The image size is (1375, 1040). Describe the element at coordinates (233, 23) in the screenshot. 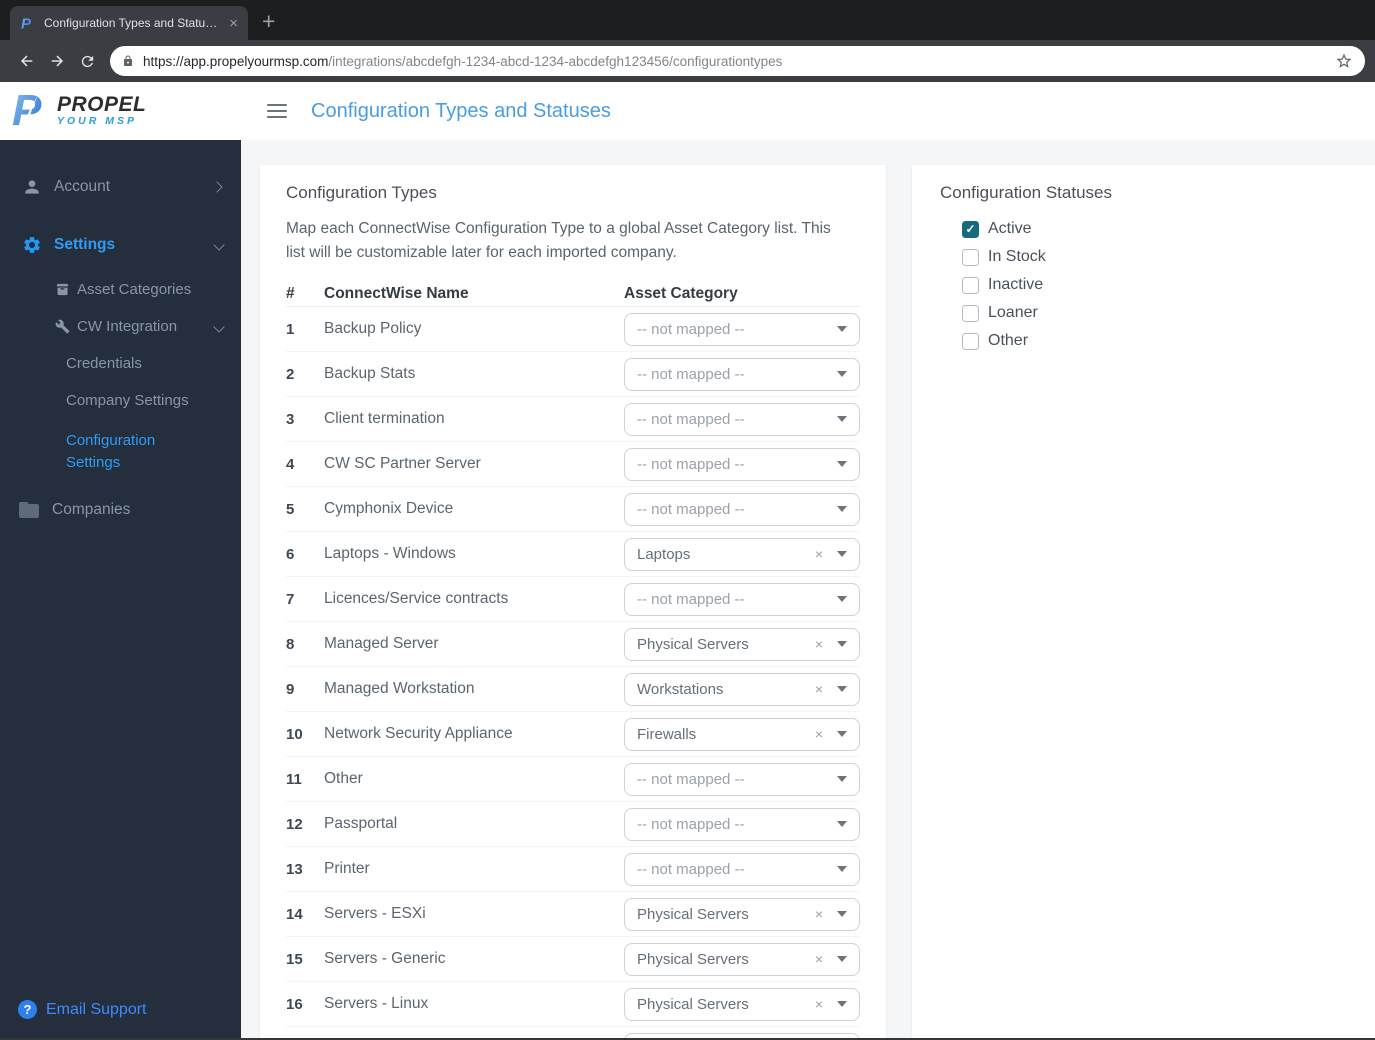

I see `tab-close-icon: ×` at that location.